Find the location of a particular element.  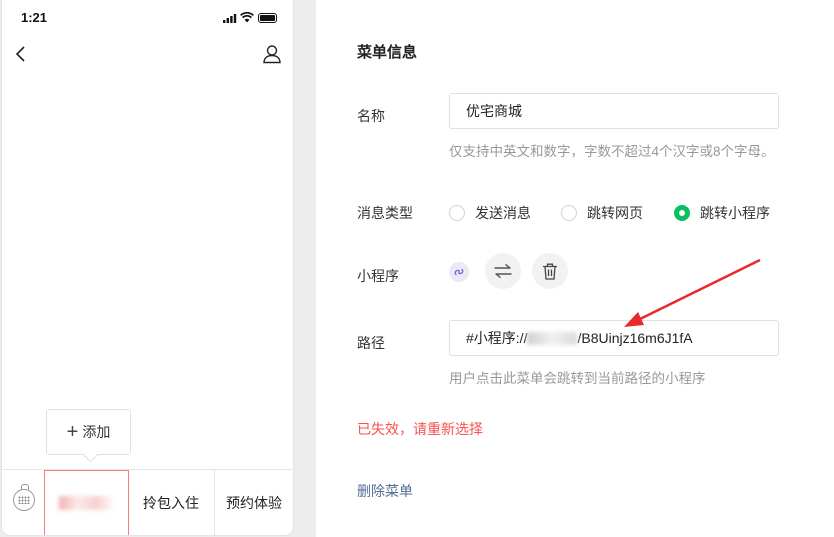

menu-item-label-blurred is located at coordinates (86, 503).